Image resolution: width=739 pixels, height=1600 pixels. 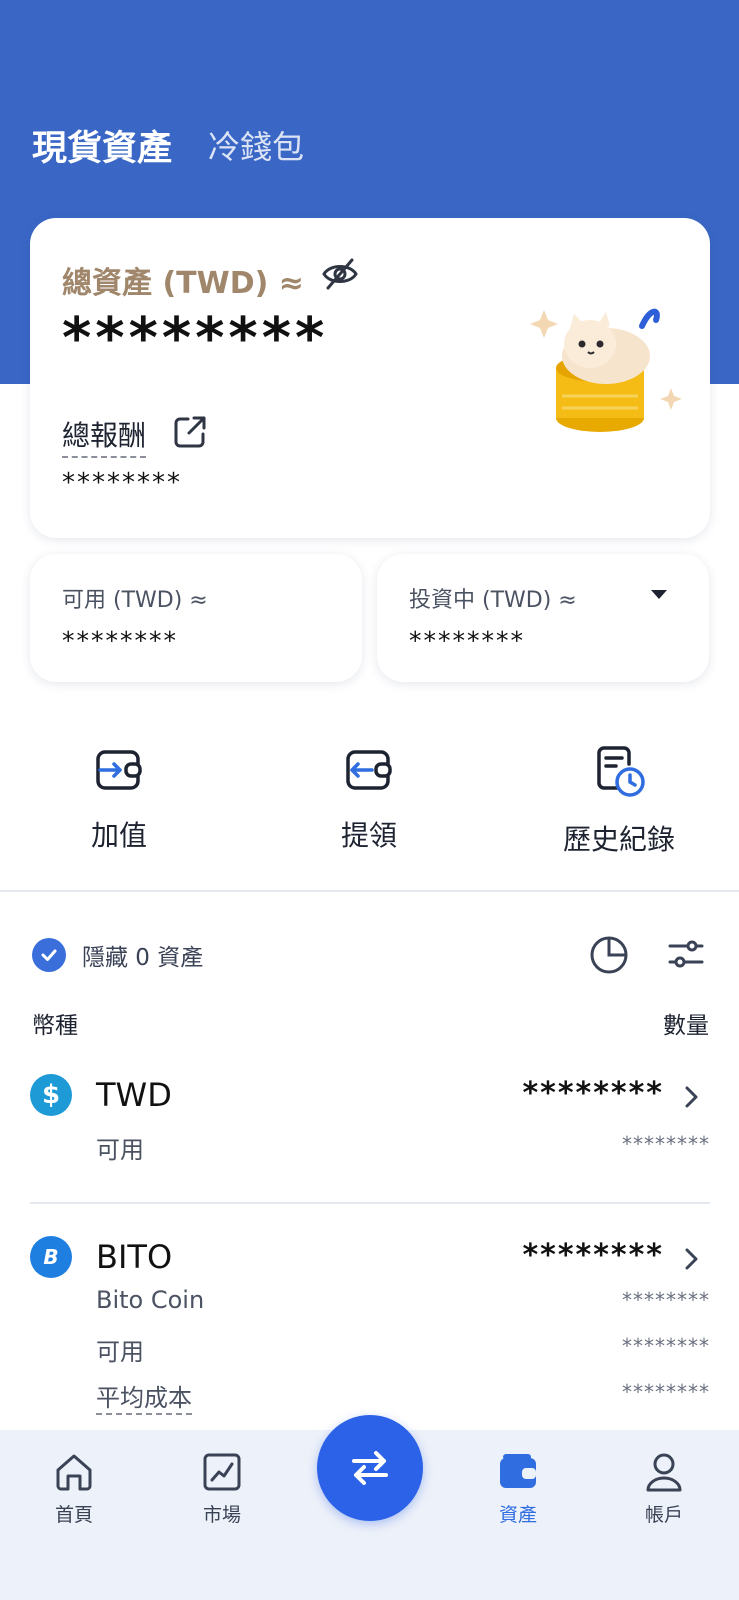 I want to click on market-chart-icon, so click(x=222, y=1472).